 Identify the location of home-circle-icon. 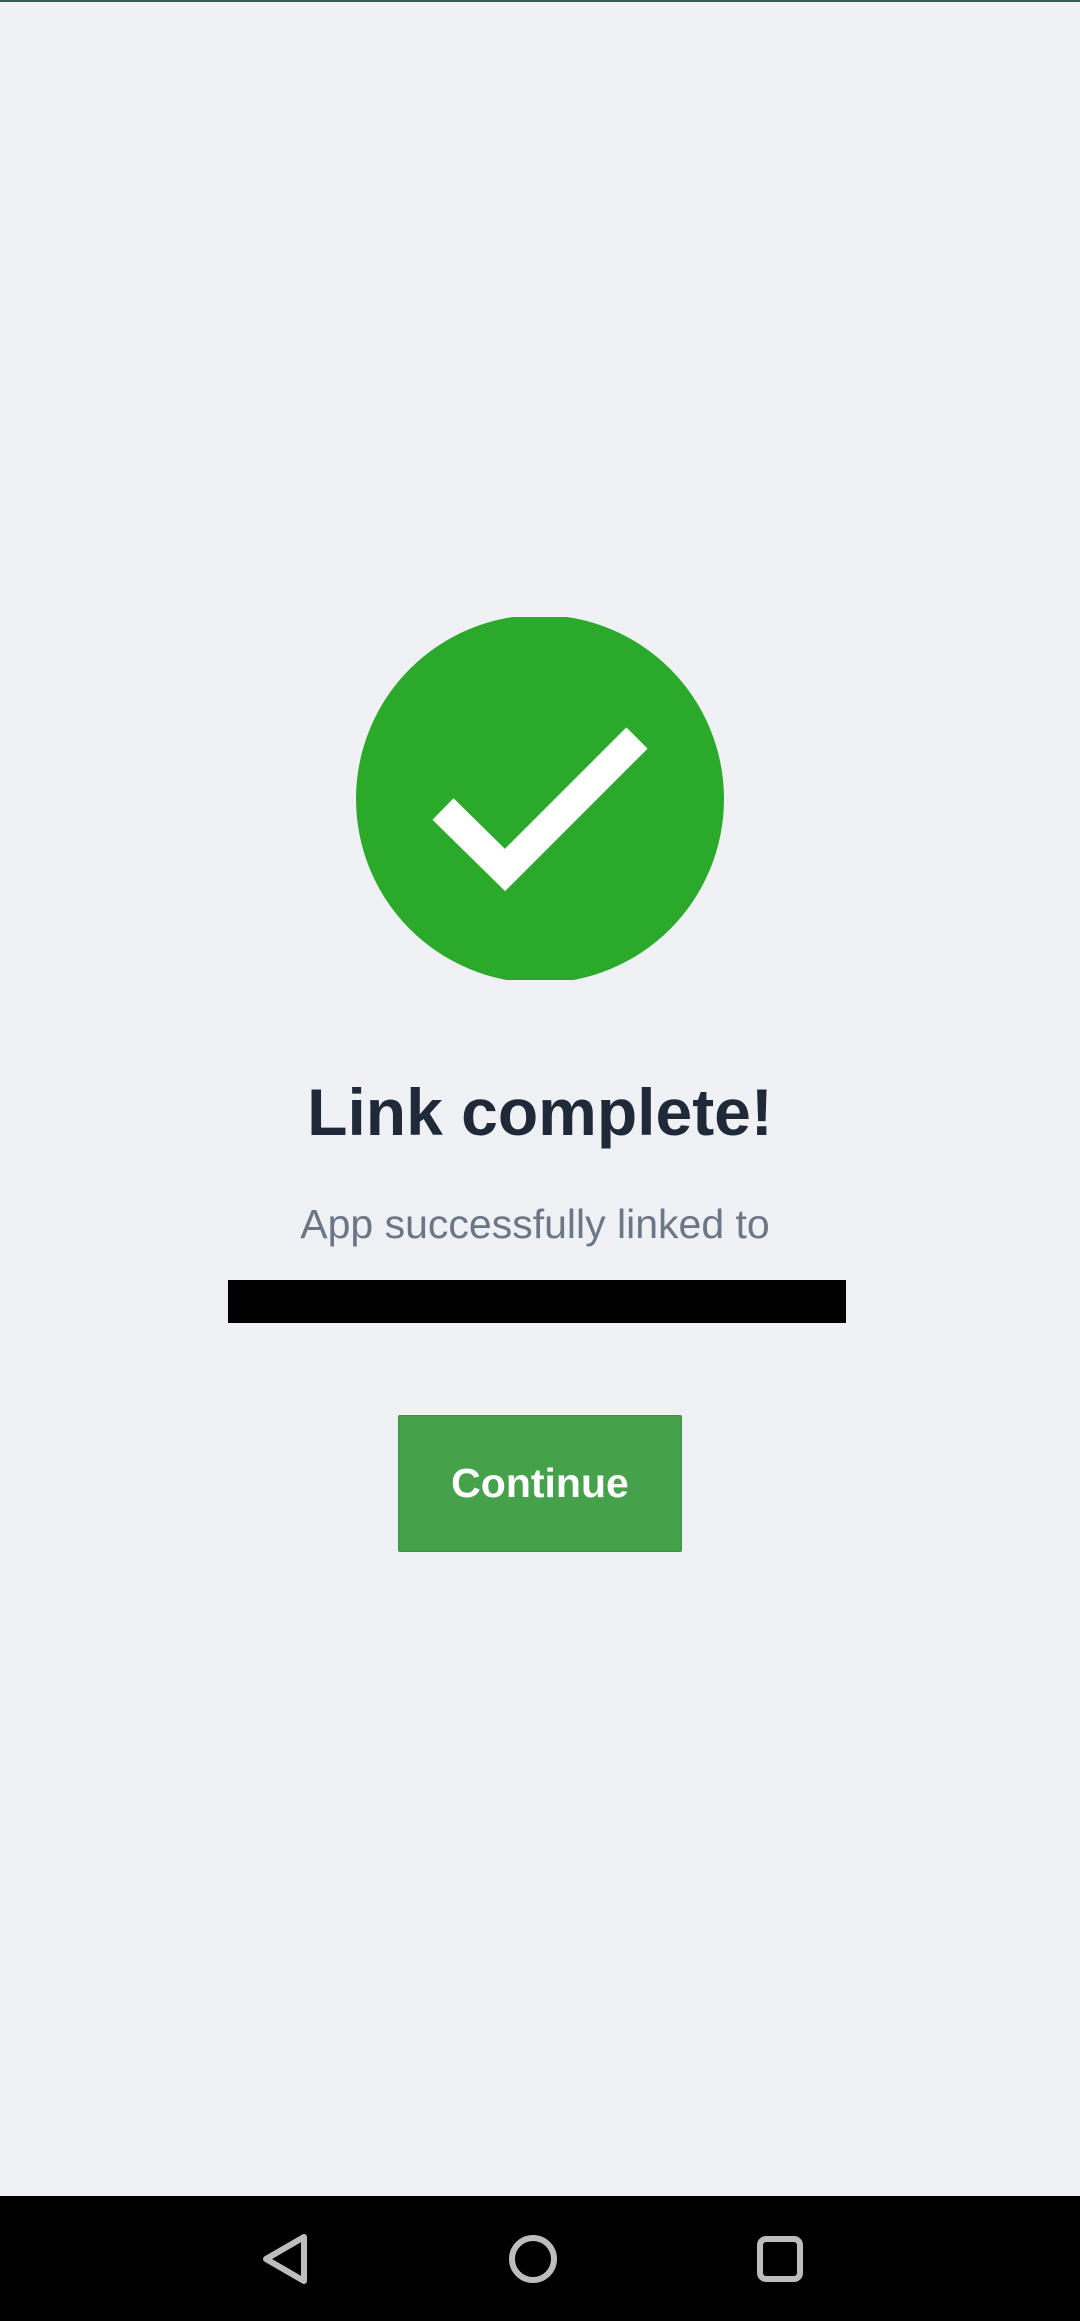
(533, 2259).